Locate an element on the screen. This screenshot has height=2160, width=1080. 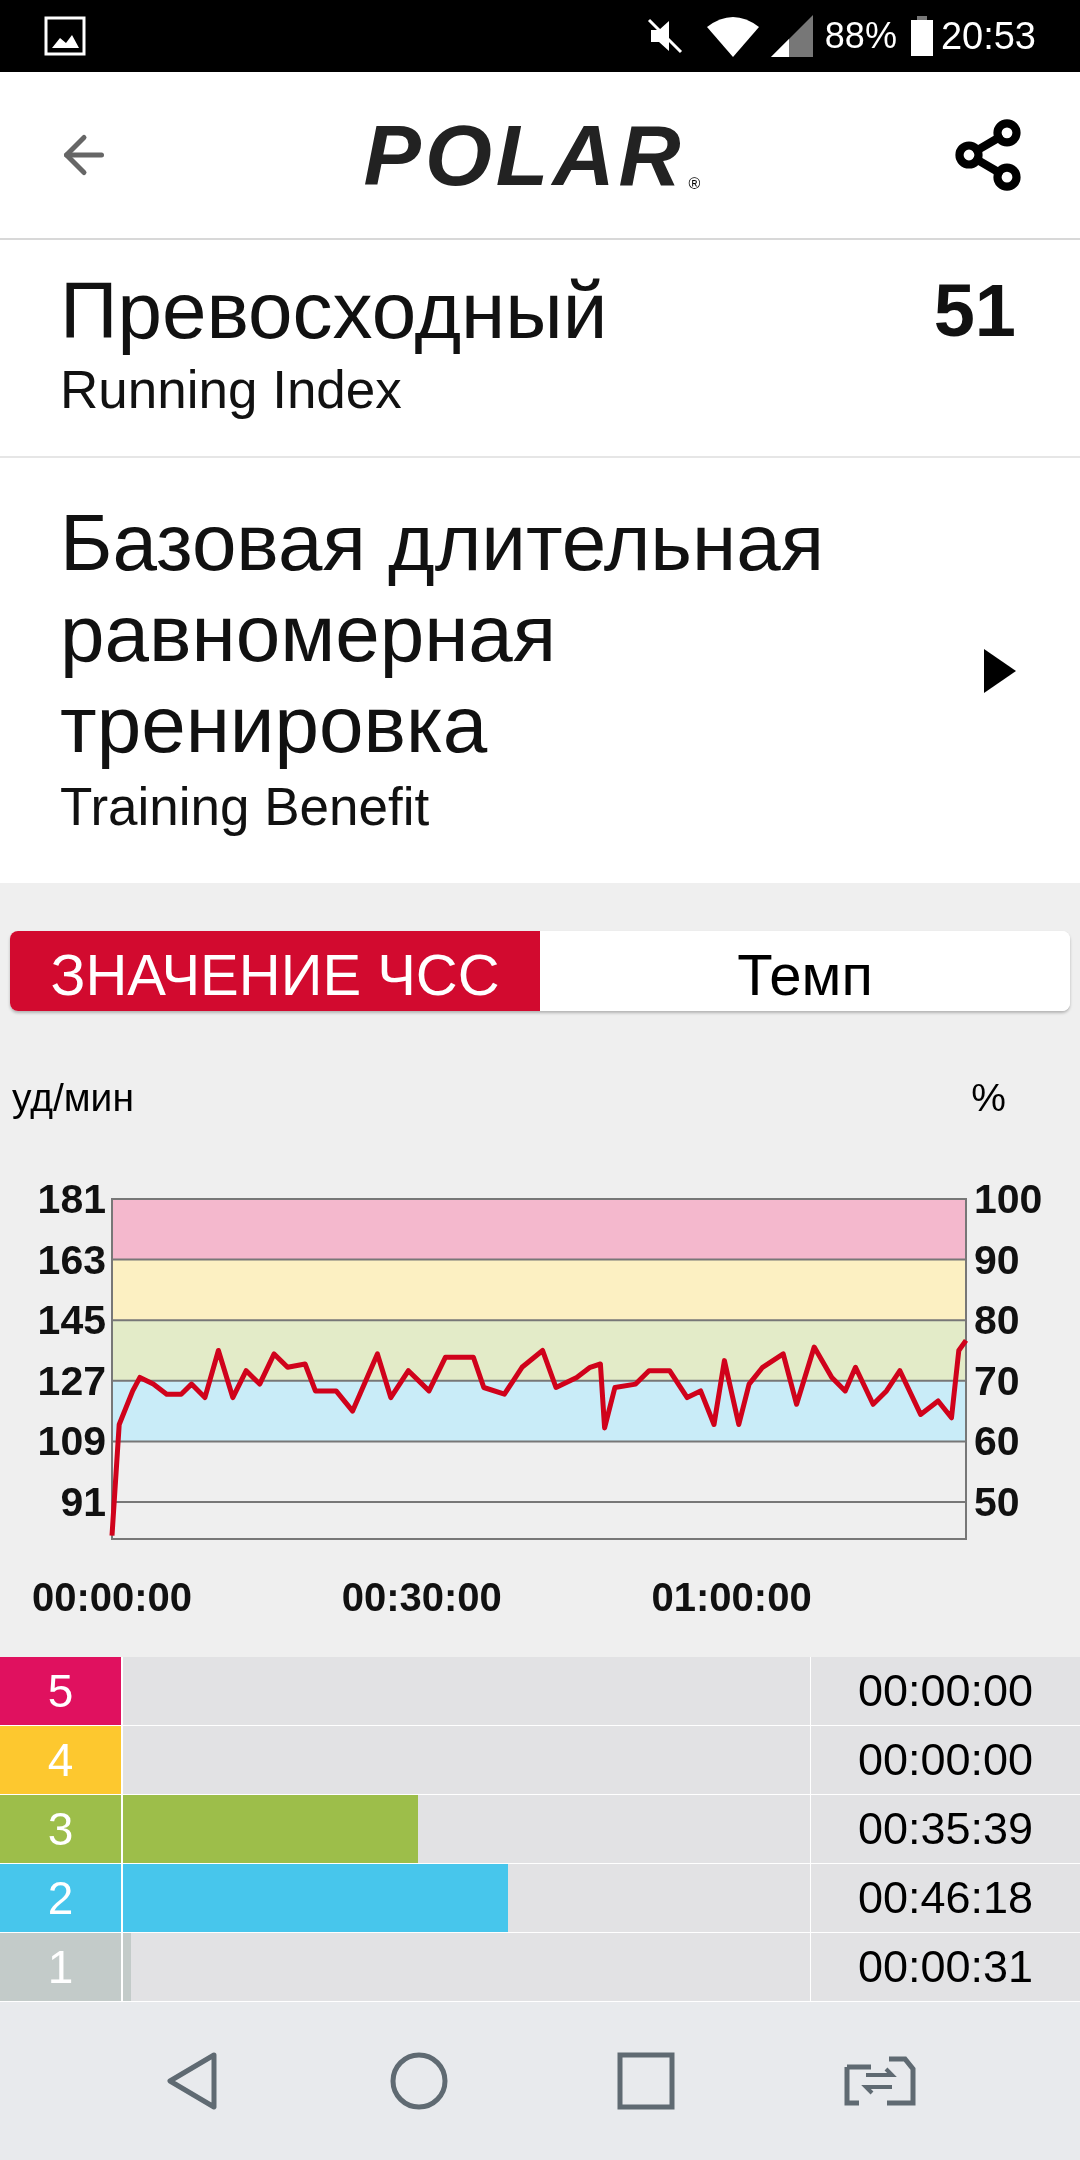
percent-tick-label: 70 is located at coordinates (997, 1380).